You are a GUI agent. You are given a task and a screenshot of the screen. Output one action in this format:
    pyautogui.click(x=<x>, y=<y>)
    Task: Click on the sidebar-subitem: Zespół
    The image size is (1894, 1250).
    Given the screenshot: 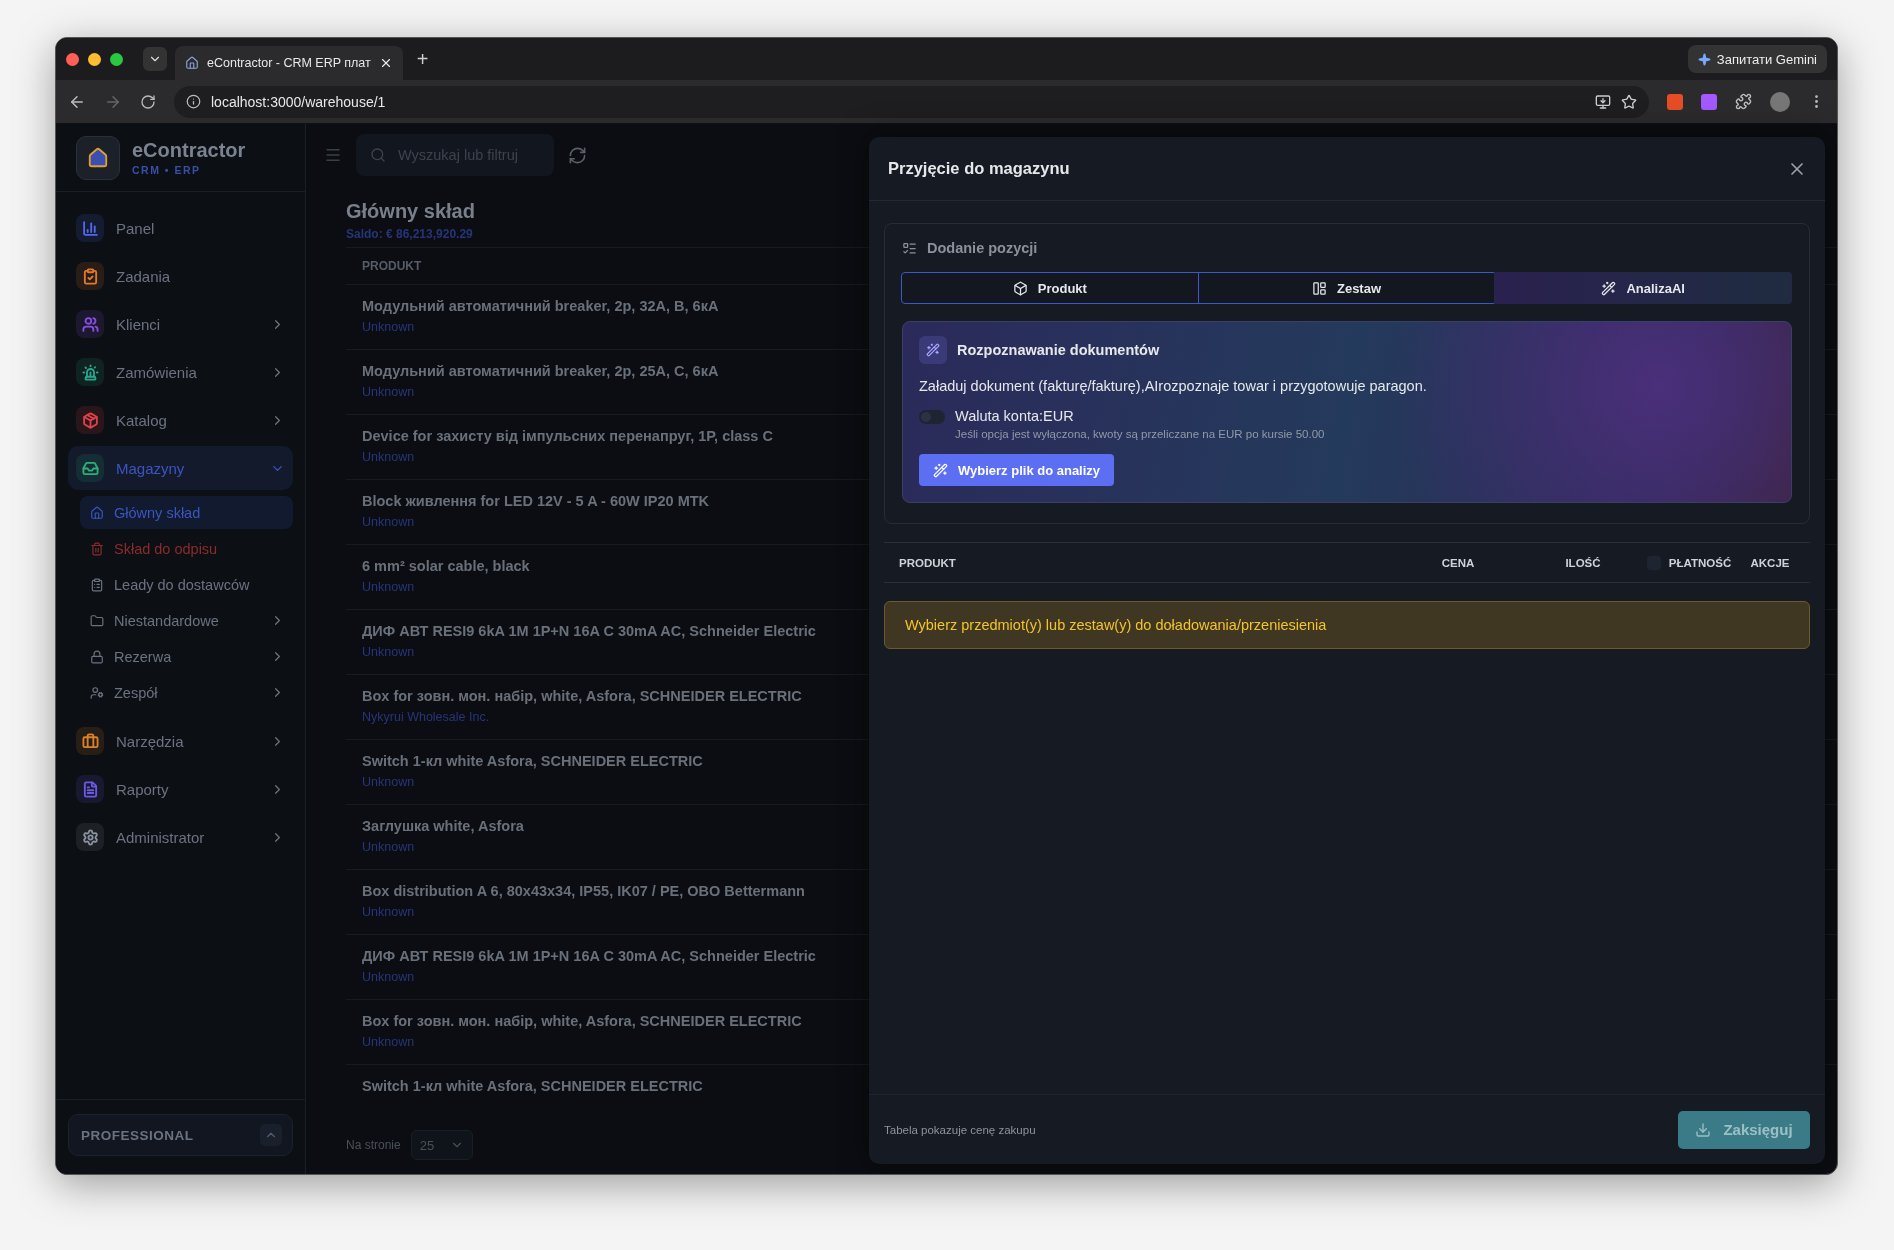 What is the action you would take?
    pyautogui.click(x=186, y=692)
    